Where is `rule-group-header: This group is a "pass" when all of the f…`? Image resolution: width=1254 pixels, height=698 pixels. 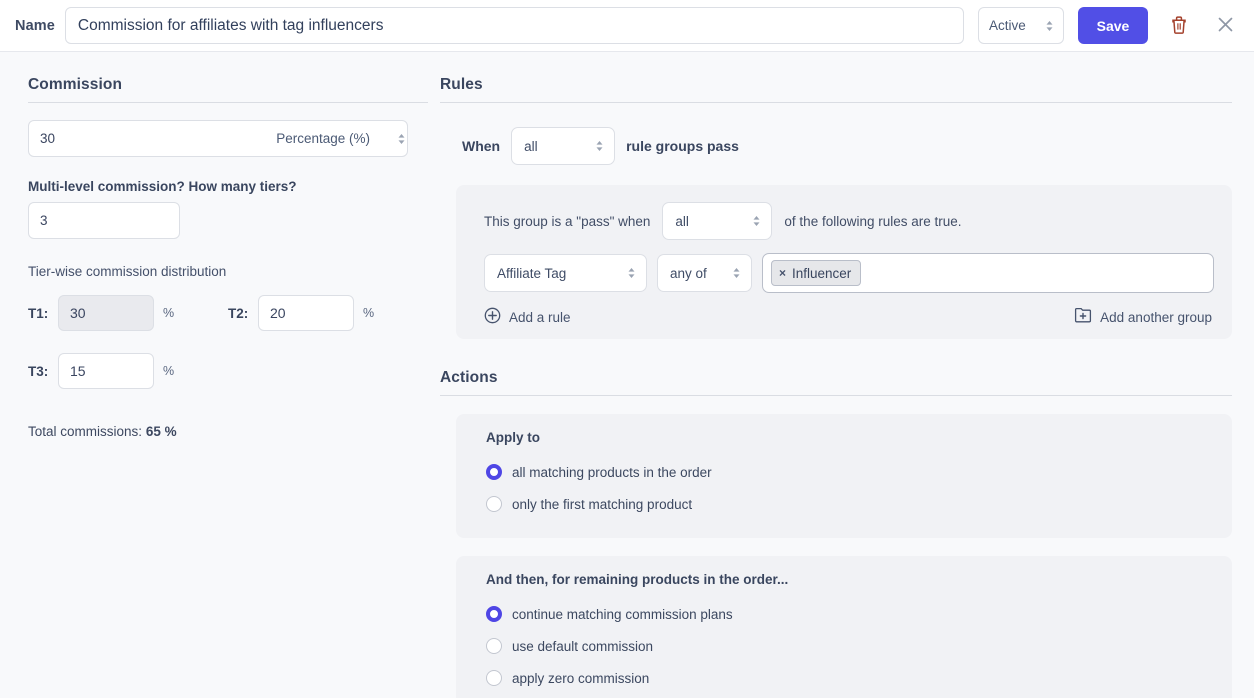 rule-group-header: This group is a "pass" when all of the f… is located at coordinates (842, 221).